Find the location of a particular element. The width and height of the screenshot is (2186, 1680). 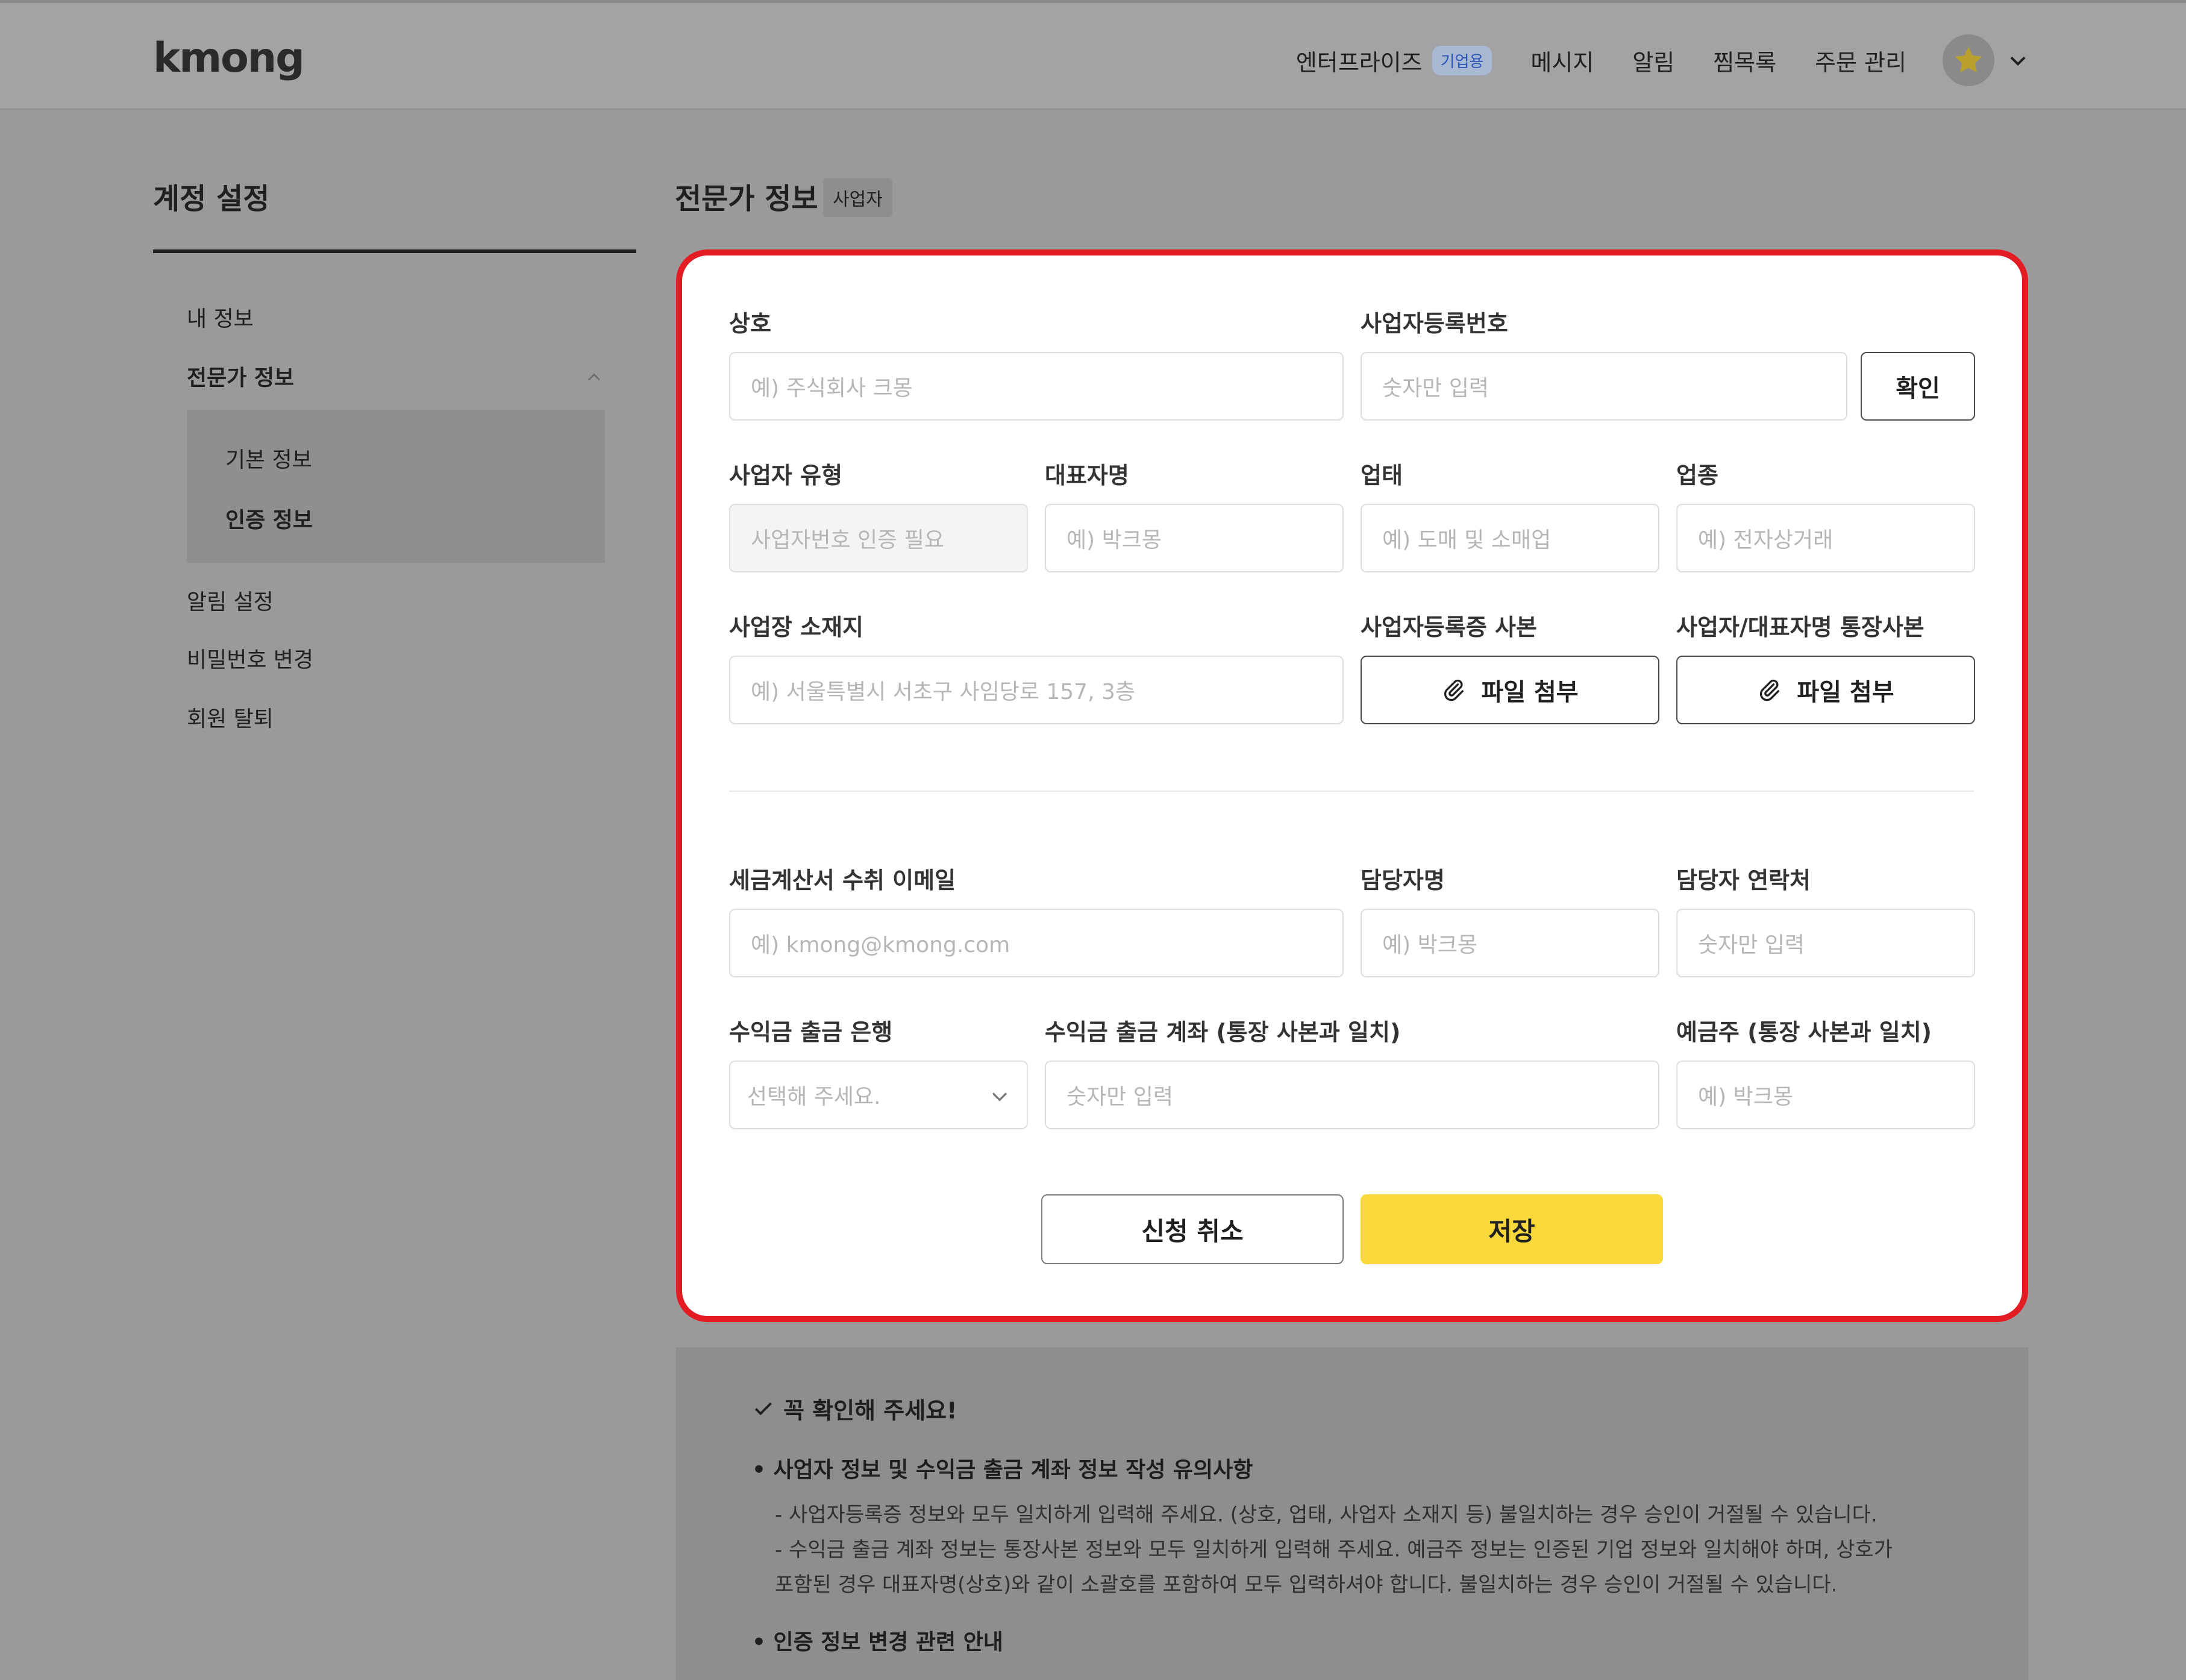

address-input: 예) 서울특별시 서초구 사임당로 157, 3층 is located at coordinates (1036, 690).